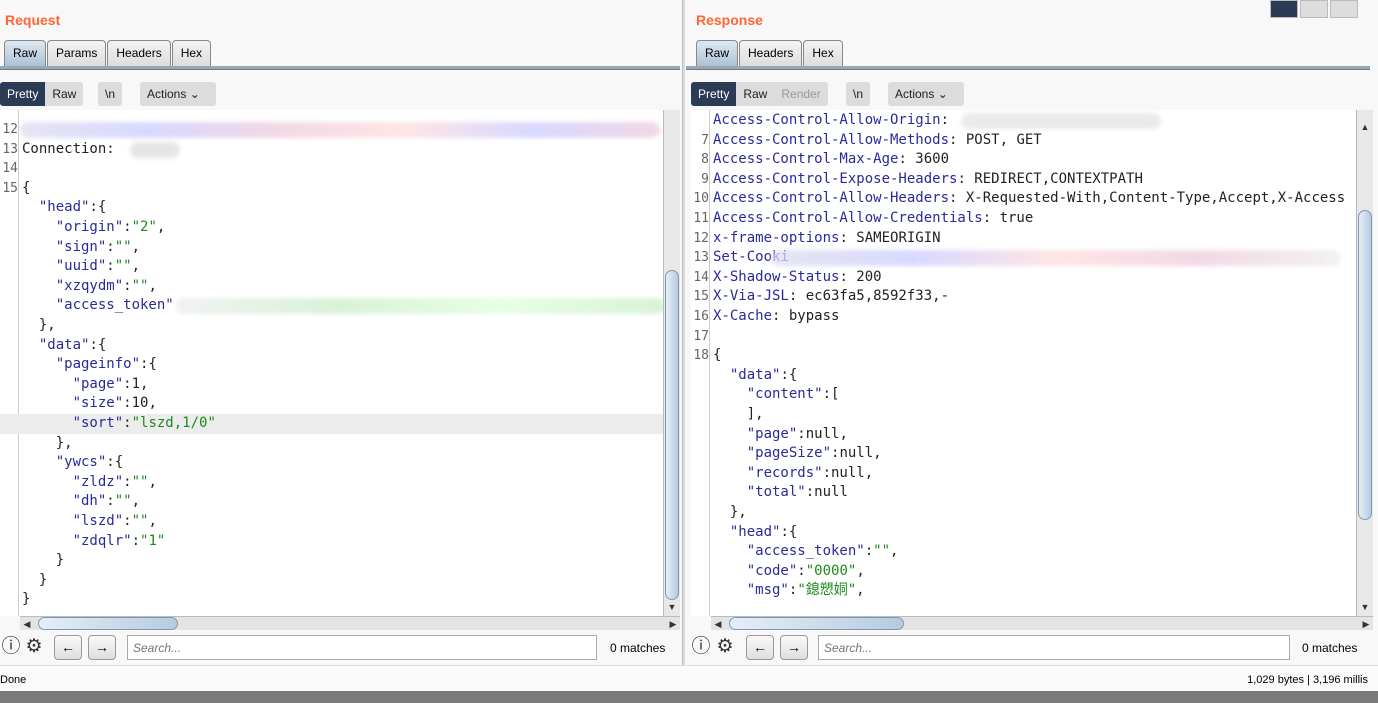 This screenshot has width=1378, height=703. What do you see at coordinates (77, 53) in the screenshot?
I see `tab-params: Params` at bounding box center [77, 53].